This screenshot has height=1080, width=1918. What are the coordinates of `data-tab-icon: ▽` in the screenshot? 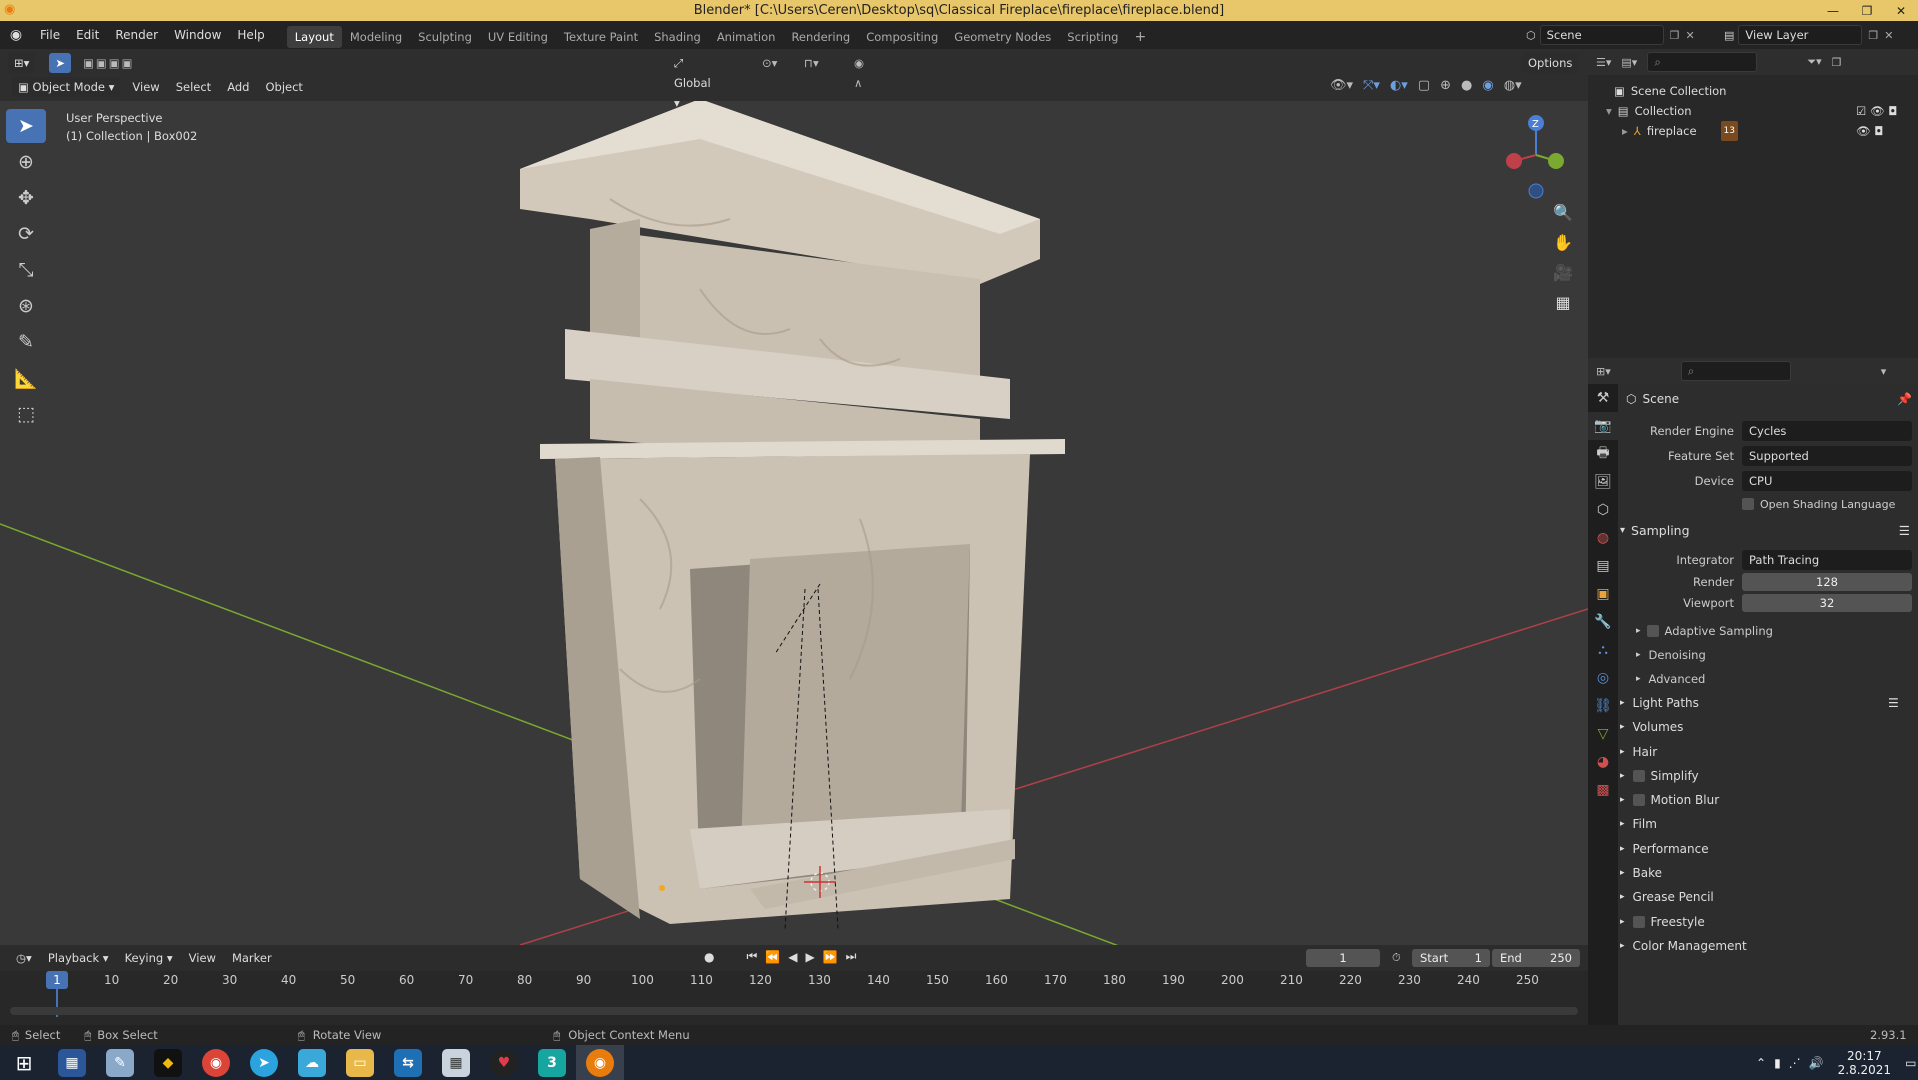 It's located at (1603, 734).